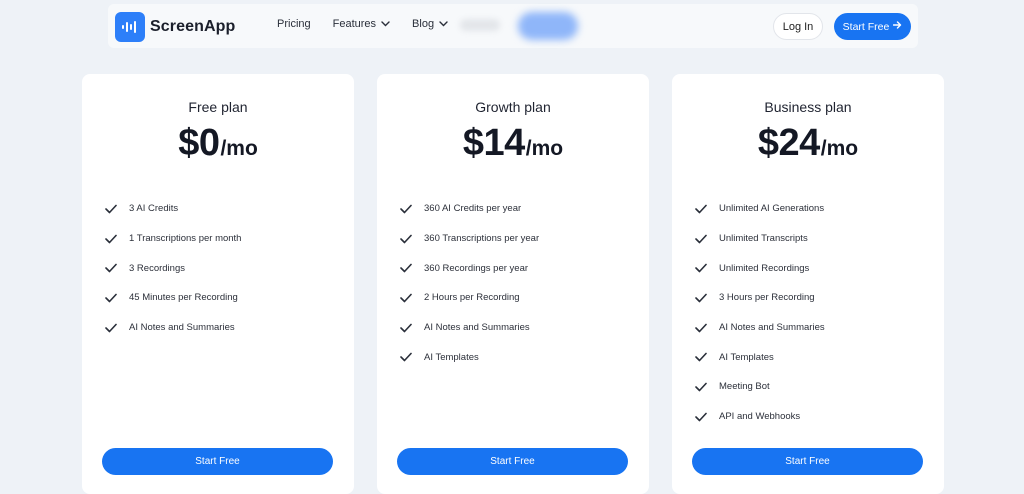 Image resolution: width=1024 pixels, height=494 pixels. I want to click on price-amount: $0, so click(199, 143).